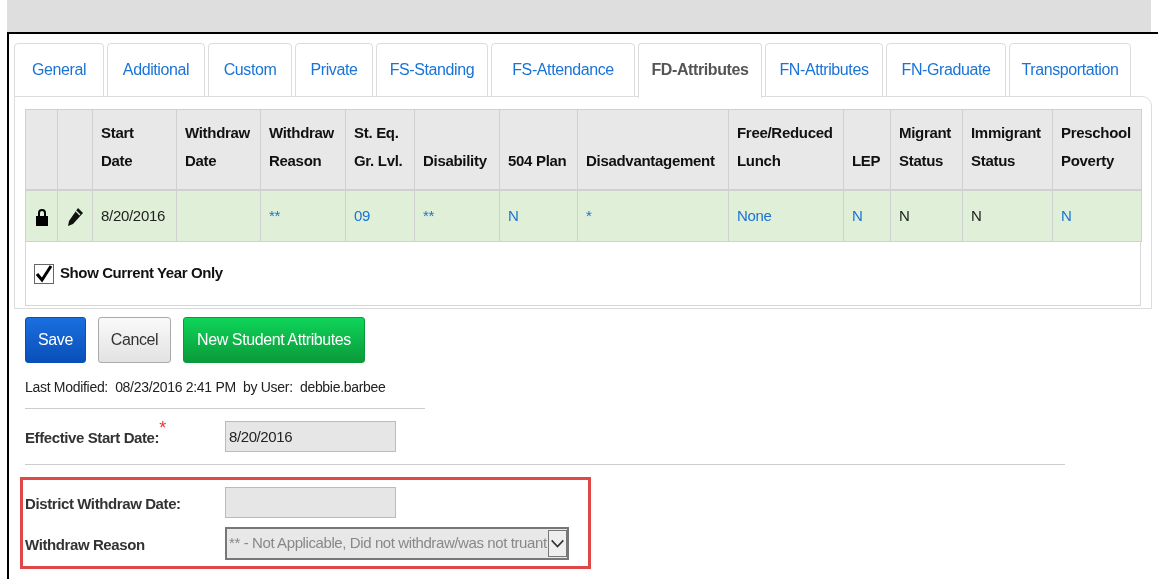 This screenshot has height=579, width=1158. Describe the element at coordinates (1006, 146) in the screenshot. I see `column-header: Immigrant Status` at that location.